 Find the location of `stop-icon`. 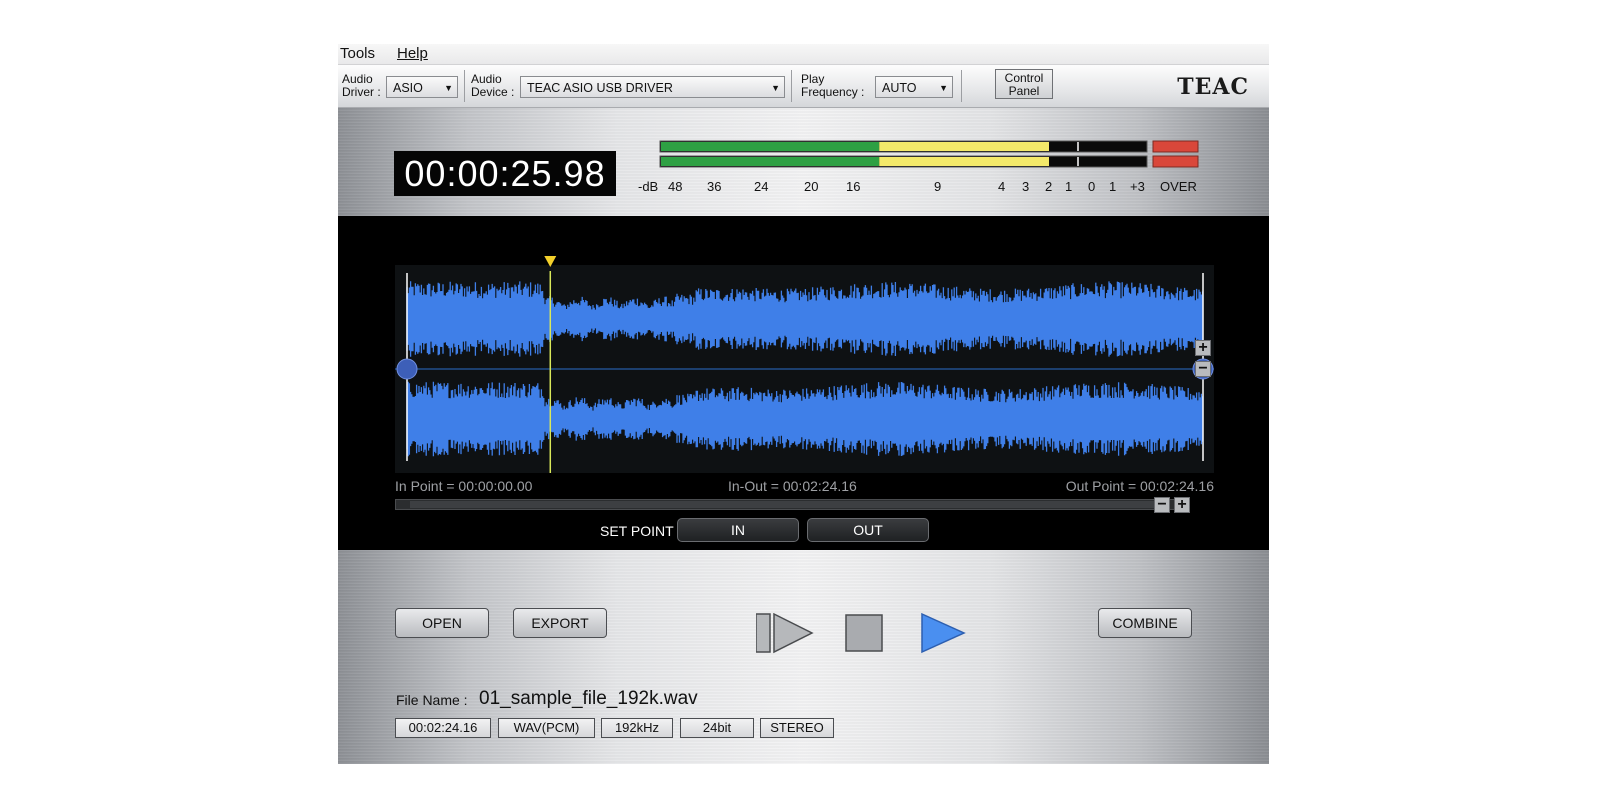

stop-icon is located at coordinates (864, 633).